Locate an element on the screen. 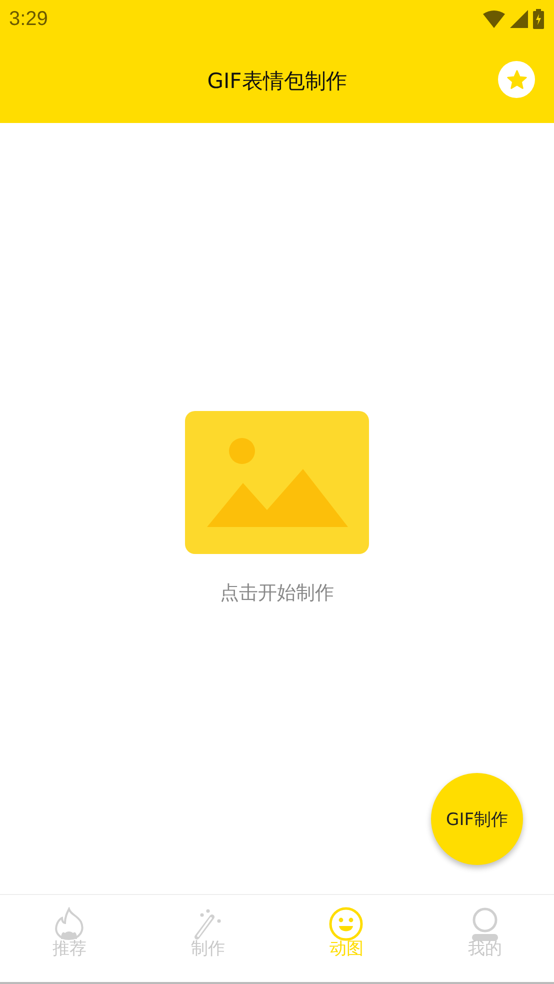 This screenshot has width=554, height=984. magic-wand-icon is located at coordinates (208, 924).